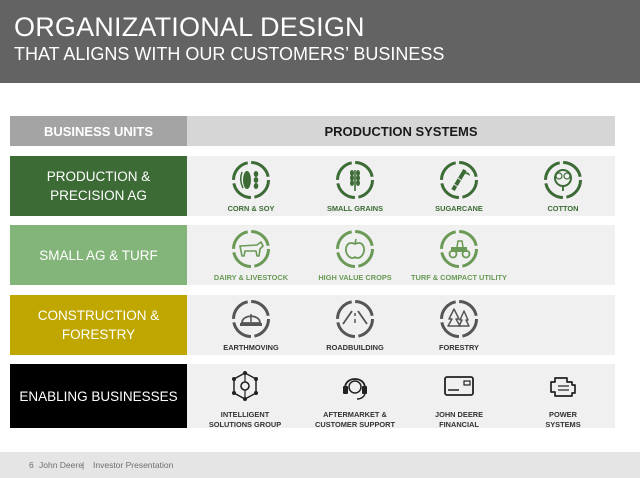 Image resolution: width=640 pixels, height=478 pixels. I want to click on system-corn-soy: CORN & SOY, so click(251, 186).